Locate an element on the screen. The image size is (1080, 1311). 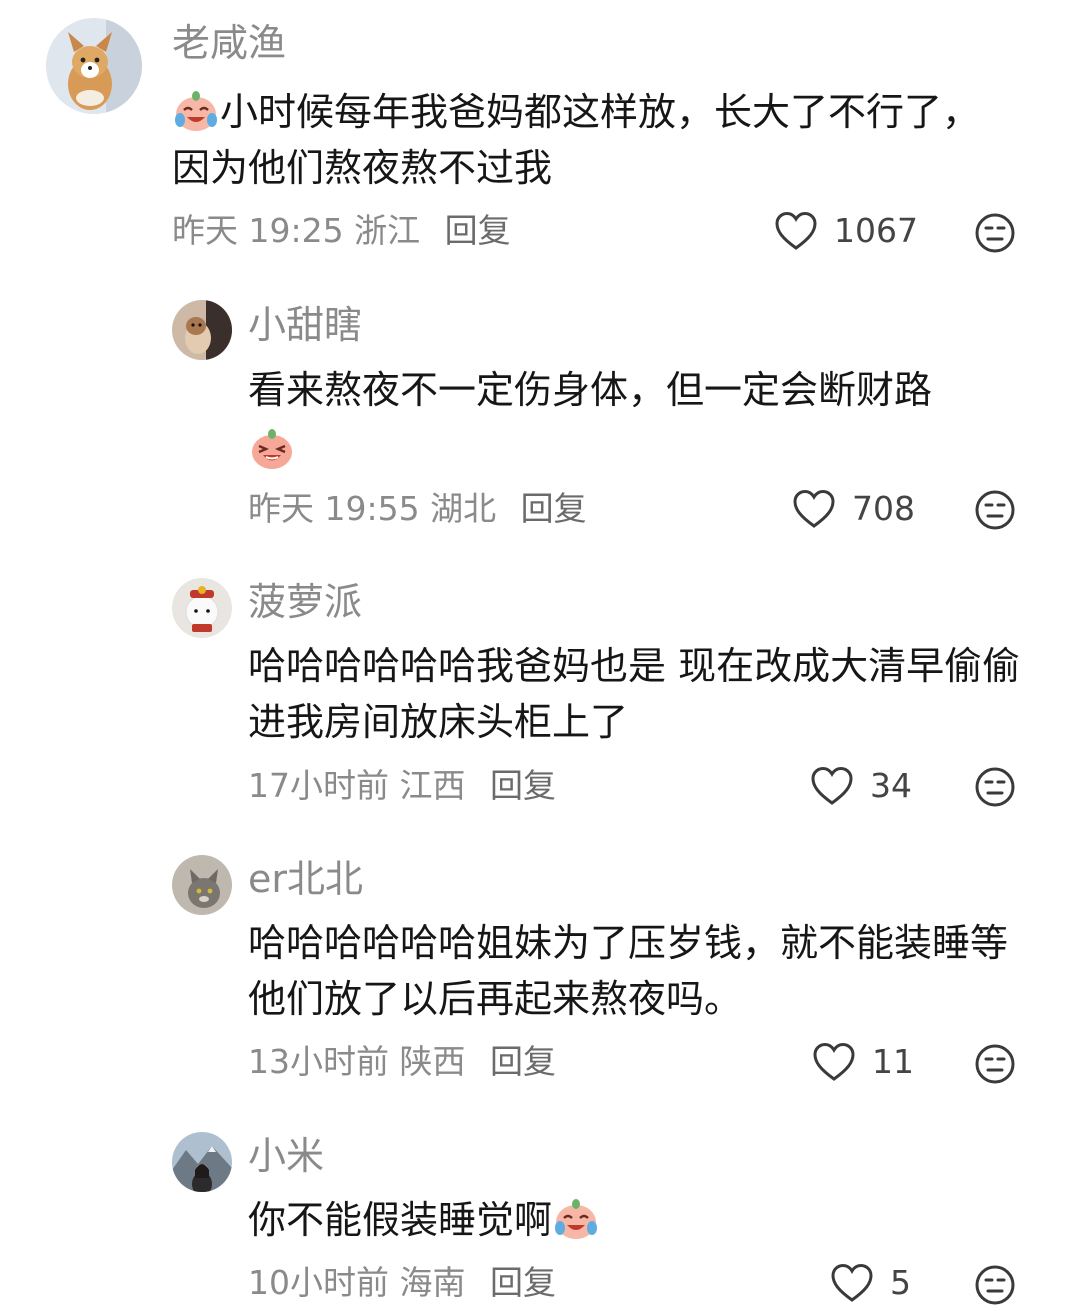
comment-text: 哈哈哈哈哈哈我爸妈也是 现在改成大清早偷偷进我房间放床头柜上了 is located at coordinates (643, 694).